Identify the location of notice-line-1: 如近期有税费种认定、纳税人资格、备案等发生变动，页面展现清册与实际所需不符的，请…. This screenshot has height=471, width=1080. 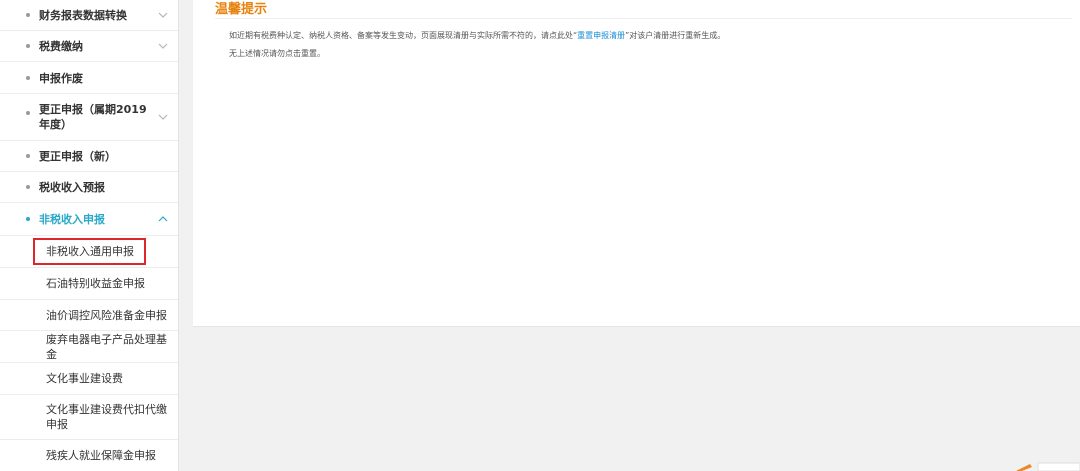
(477, 35).